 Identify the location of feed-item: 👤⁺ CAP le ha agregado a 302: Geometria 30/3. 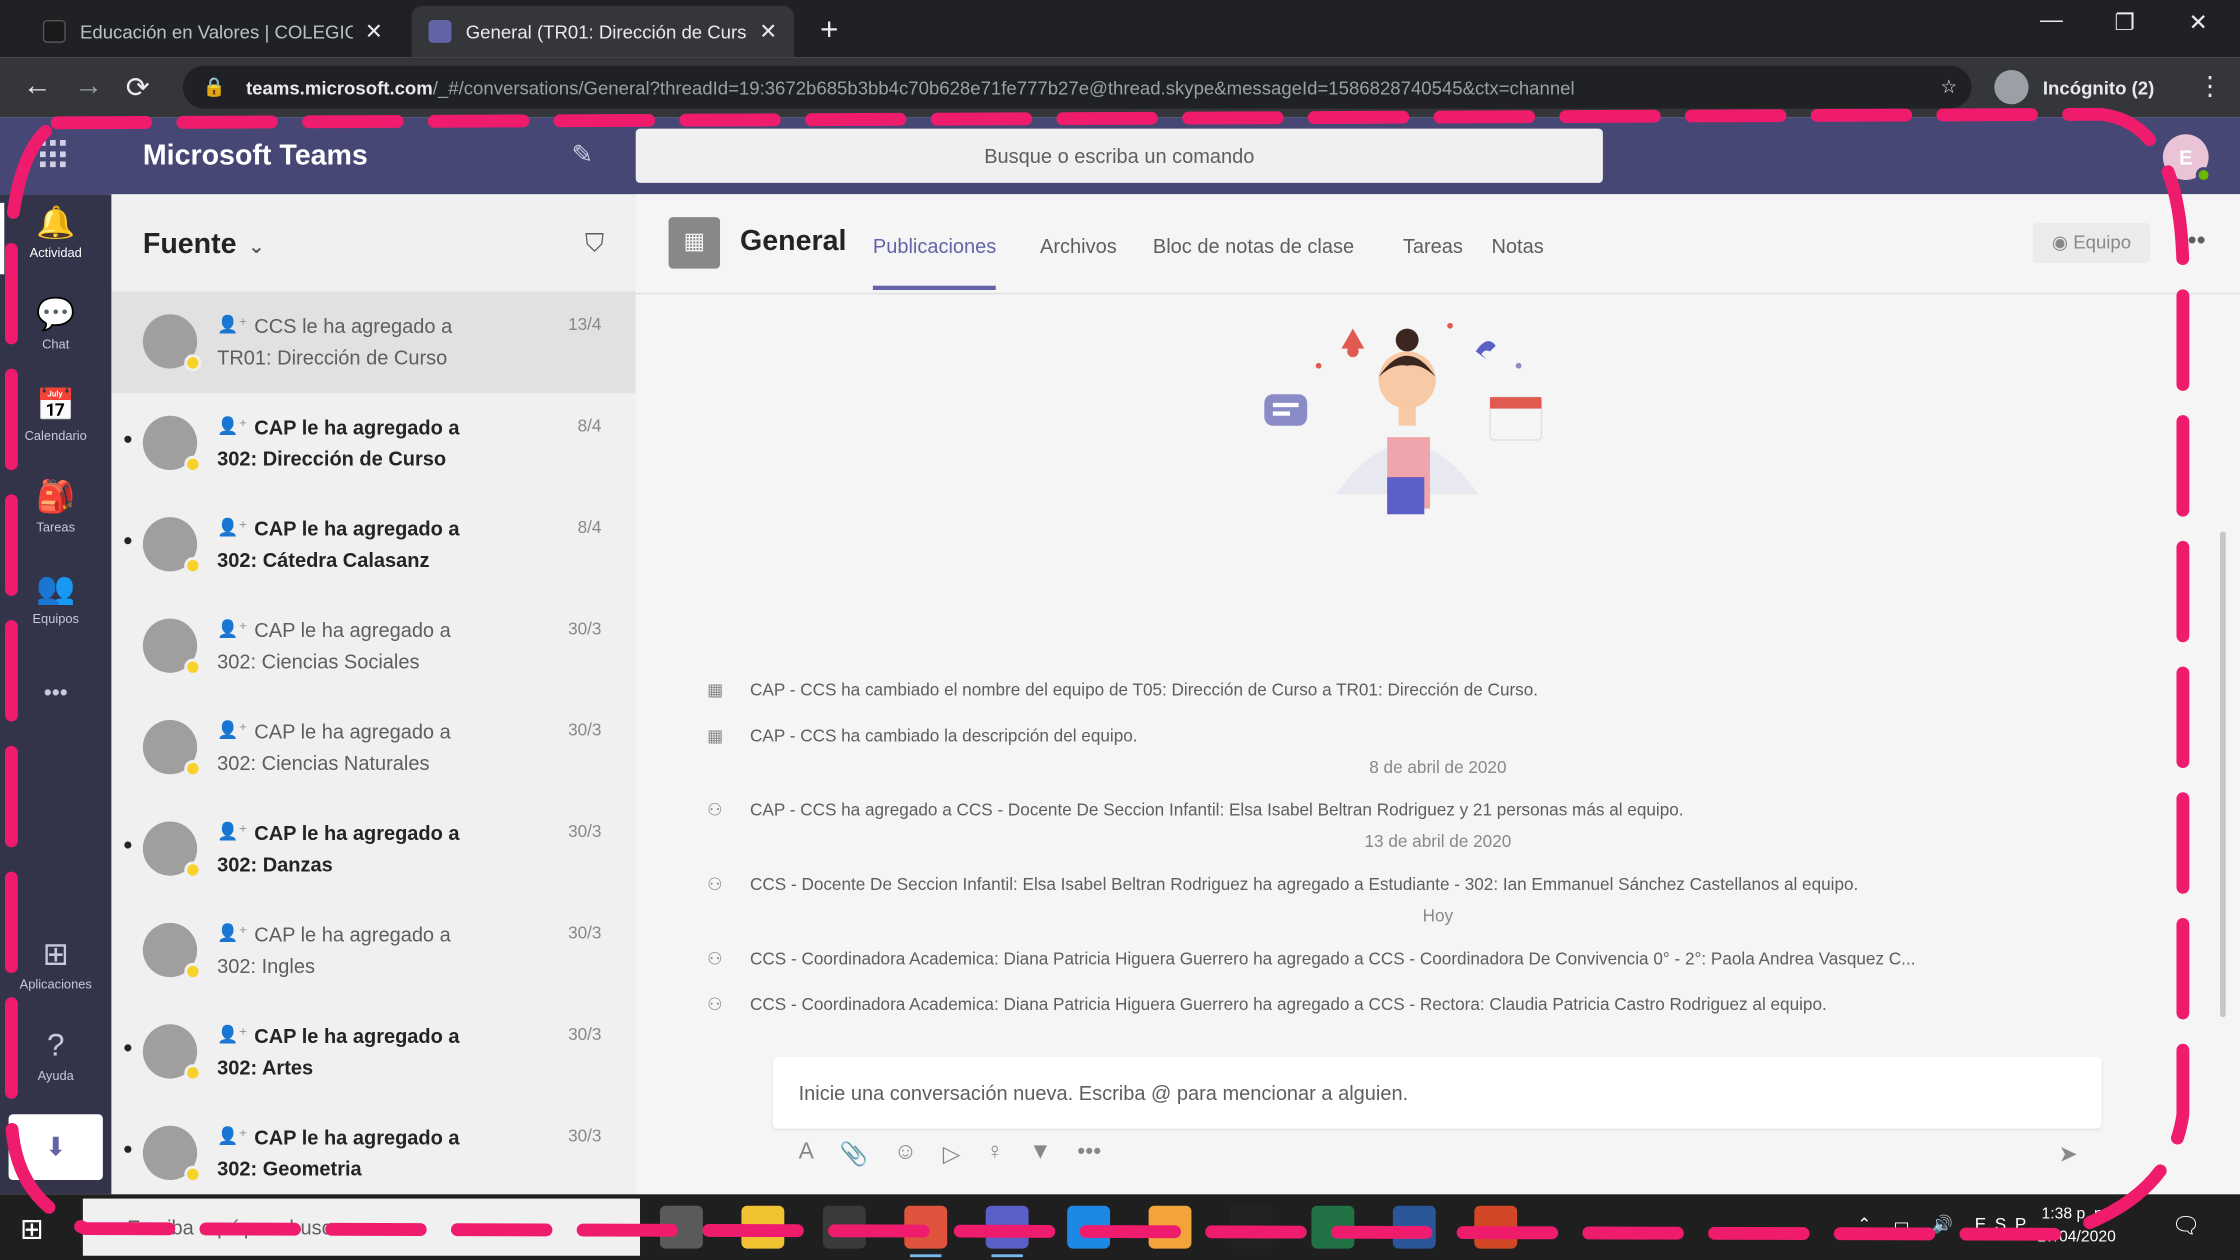
(373, 1148).